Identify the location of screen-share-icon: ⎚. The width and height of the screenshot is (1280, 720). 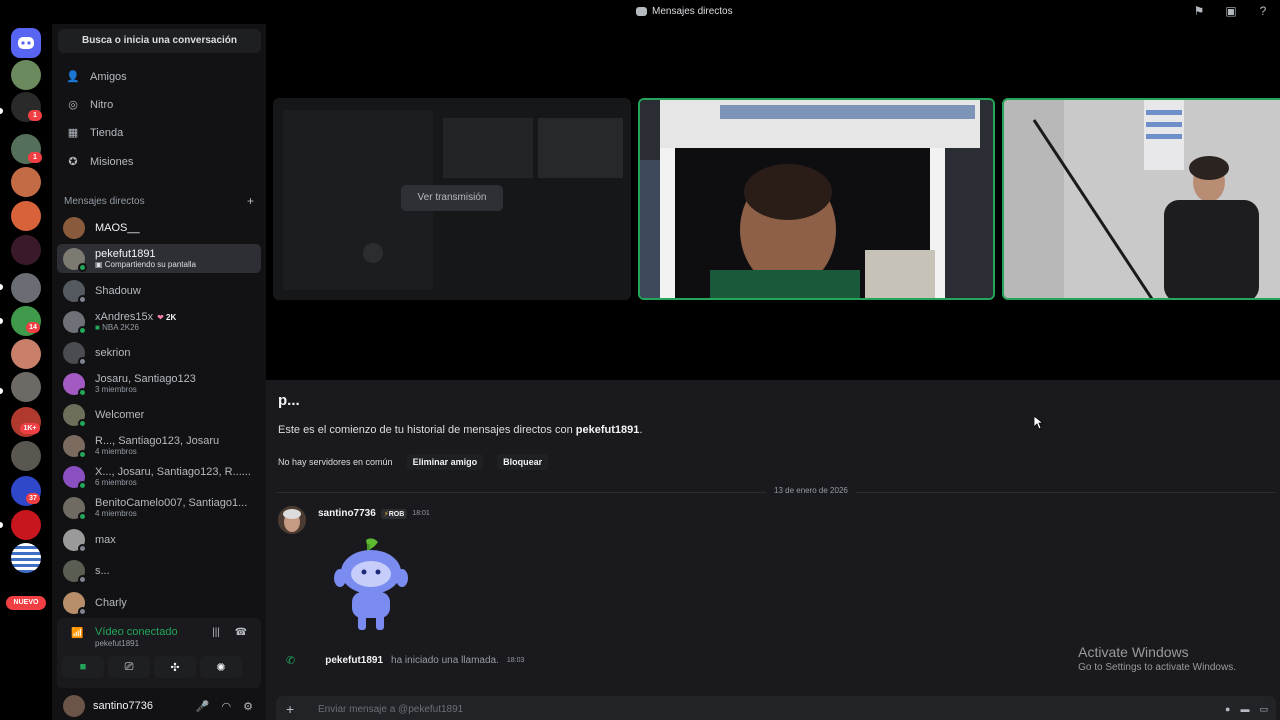
(129, 666).